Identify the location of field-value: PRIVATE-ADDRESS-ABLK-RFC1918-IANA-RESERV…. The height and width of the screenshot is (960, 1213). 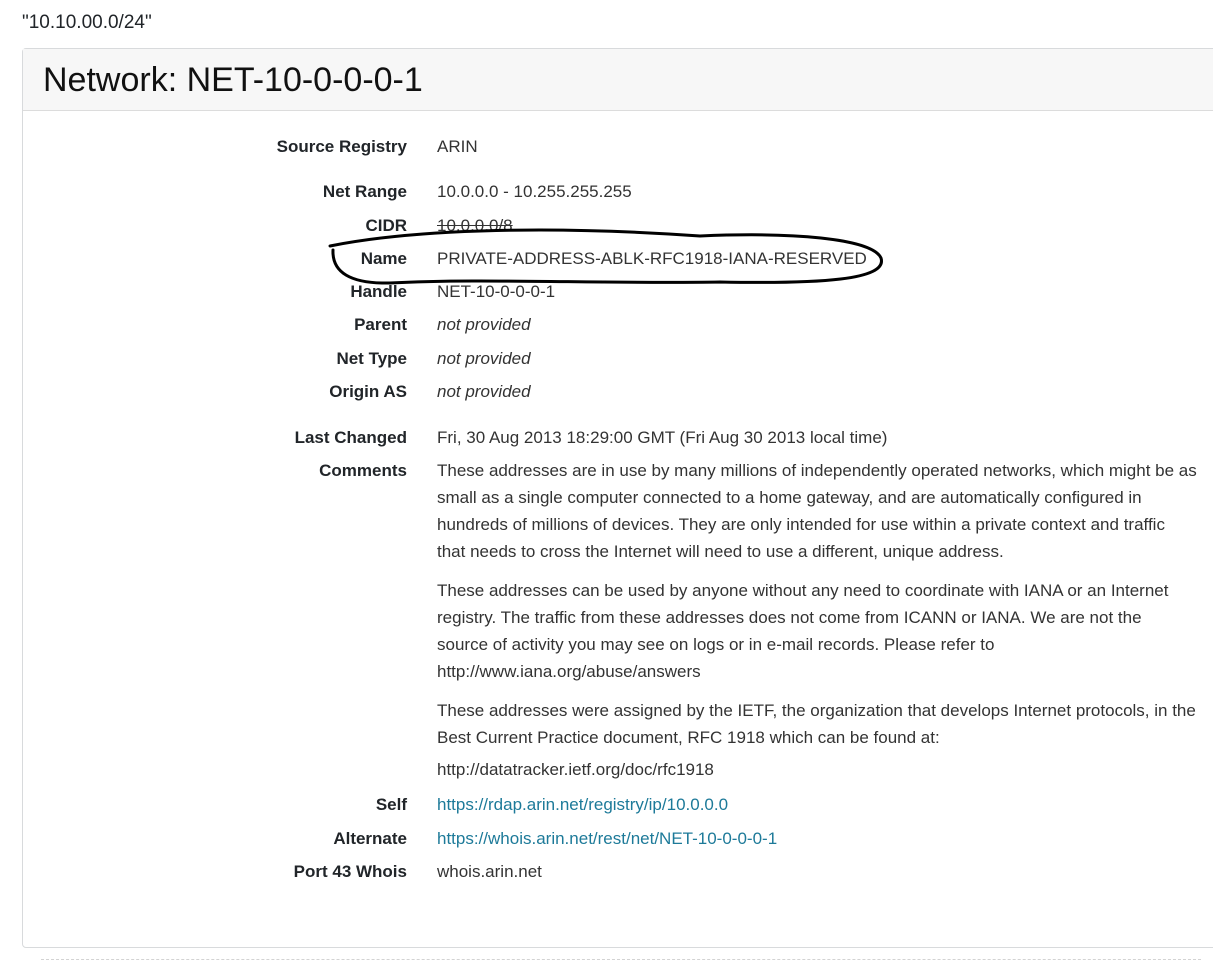
(652, 258).